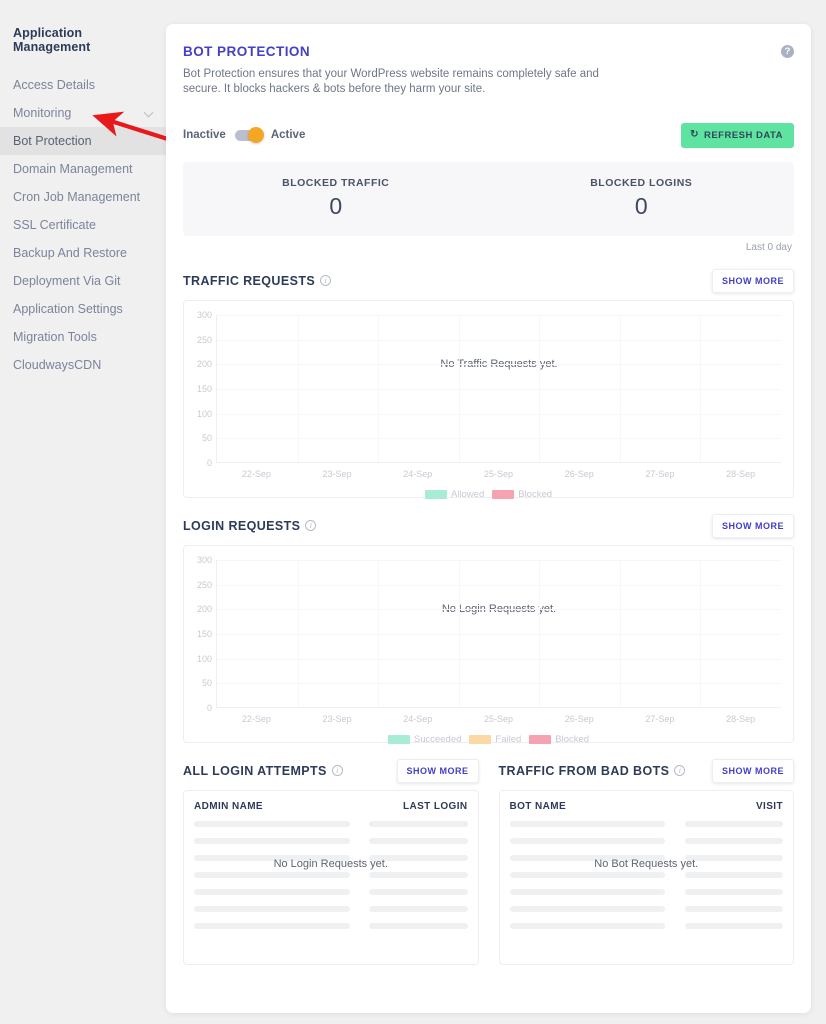  What do you see at coordinates (641, 206) in the screenshot?
I see `stat-value: 0` at bounding box center [641, 206].